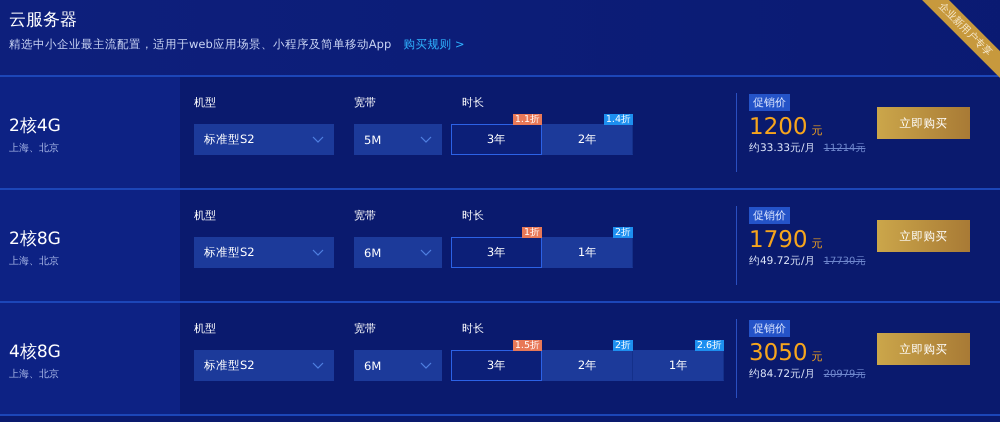  I want to click on monthly-price: 约84.72元/月, so click(782, 374).